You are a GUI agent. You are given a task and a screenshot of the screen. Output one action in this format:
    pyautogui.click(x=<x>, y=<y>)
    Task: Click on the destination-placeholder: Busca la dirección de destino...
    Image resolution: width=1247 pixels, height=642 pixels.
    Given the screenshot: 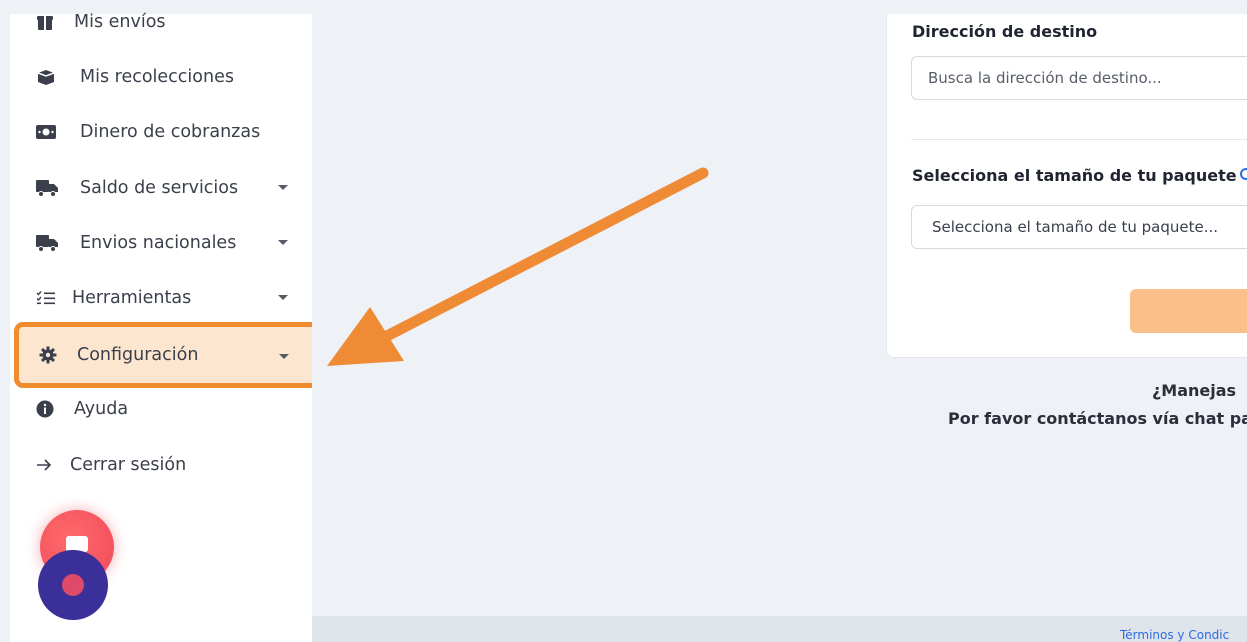 What is the action you would take?
    pyautogui.click(x=1045, y=78)
    